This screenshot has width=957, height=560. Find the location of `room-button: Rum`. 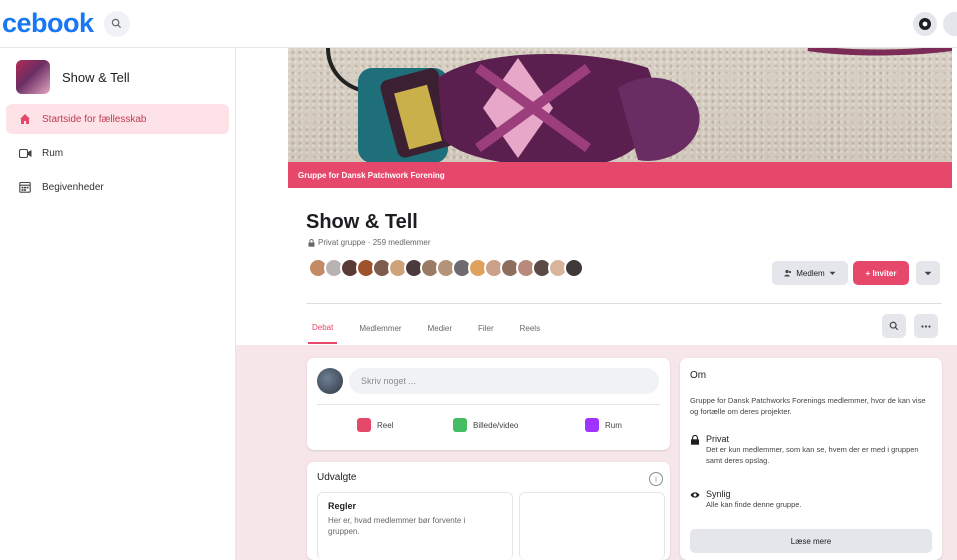

room-button: Rum is located at coordinates (603, 425).